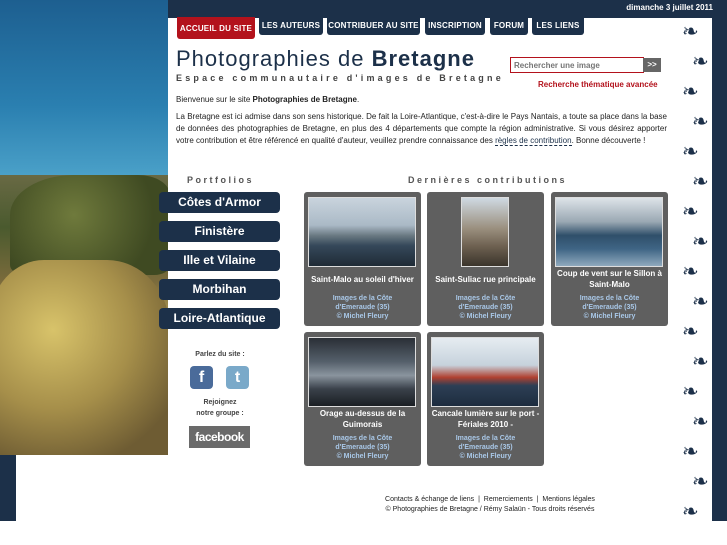  What do you see at coordinates (219, 289) in the screenshot?
I see `portfolio-morbihan: Morbihan` at bounding box center [219, 289].